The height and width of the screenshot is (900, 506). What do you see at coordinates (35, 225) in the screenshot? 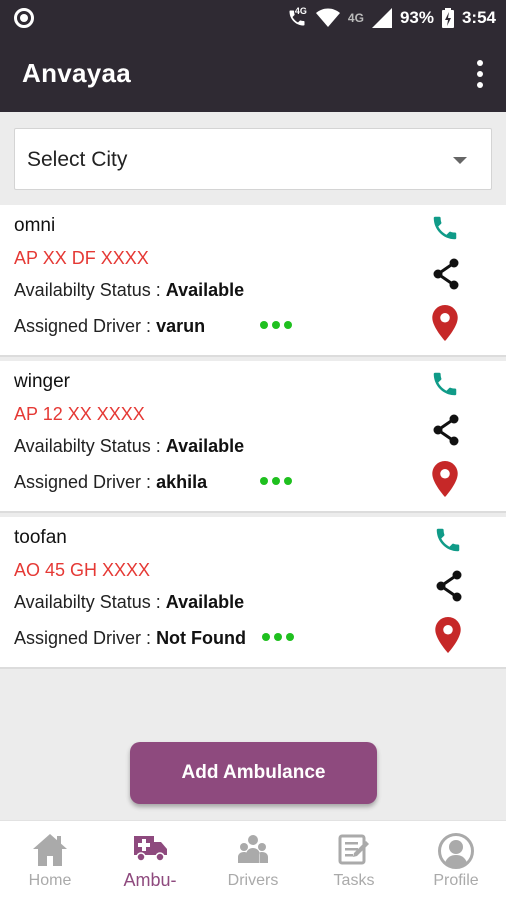
I see `vehicle-name: omni` at bounding box center [35, 225].